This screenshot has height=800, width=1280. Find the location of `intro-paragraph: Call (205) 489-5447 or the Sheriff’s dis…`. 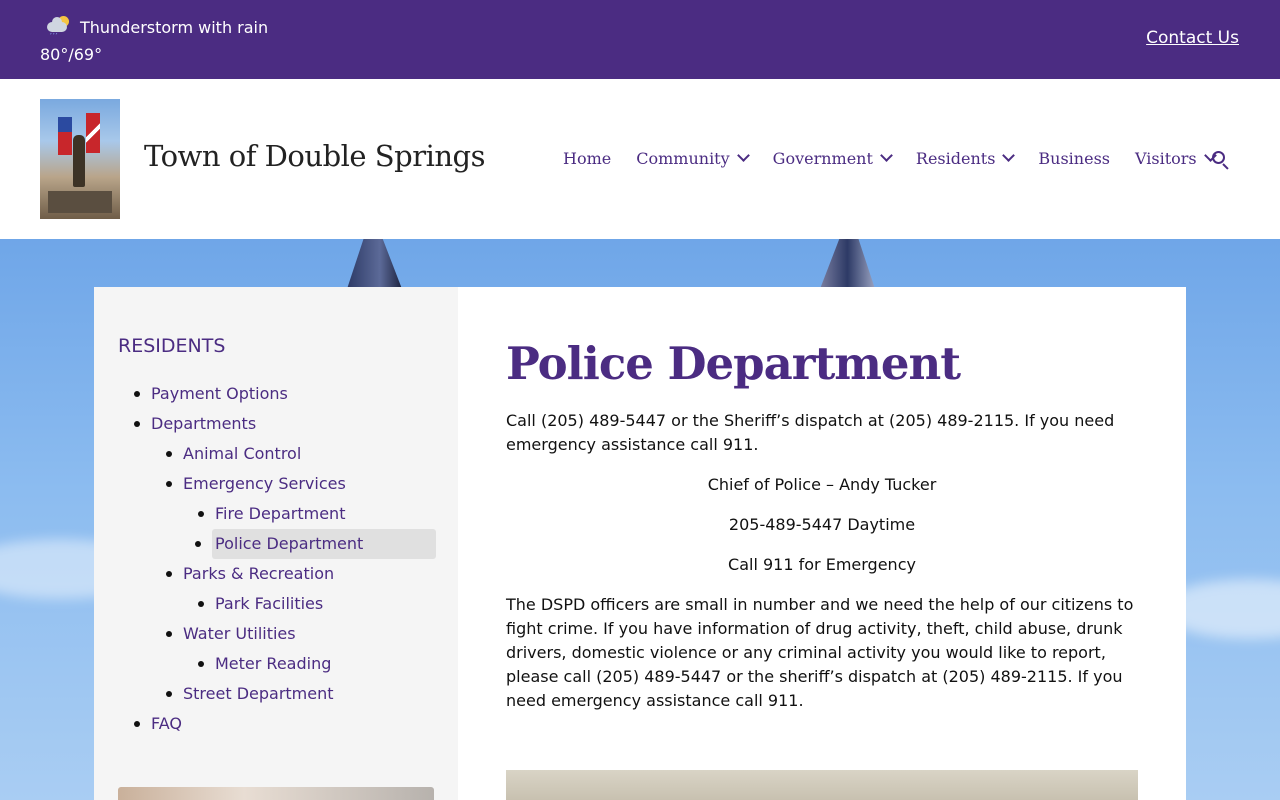

intro-paragraph: Call (205) 489-5447 or the Sheriff’s dis… is located at coordinates (810, 432).